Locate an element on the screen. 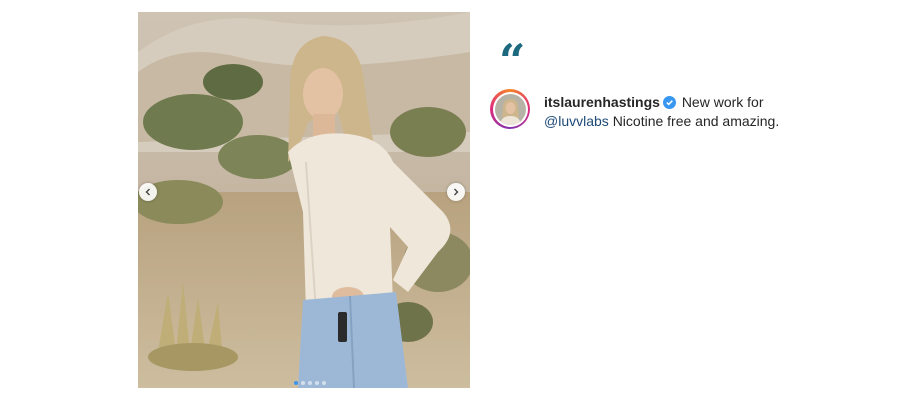 This screenshot has height=400, width=900. carousel-next-button is located at coordinates (456, 192).